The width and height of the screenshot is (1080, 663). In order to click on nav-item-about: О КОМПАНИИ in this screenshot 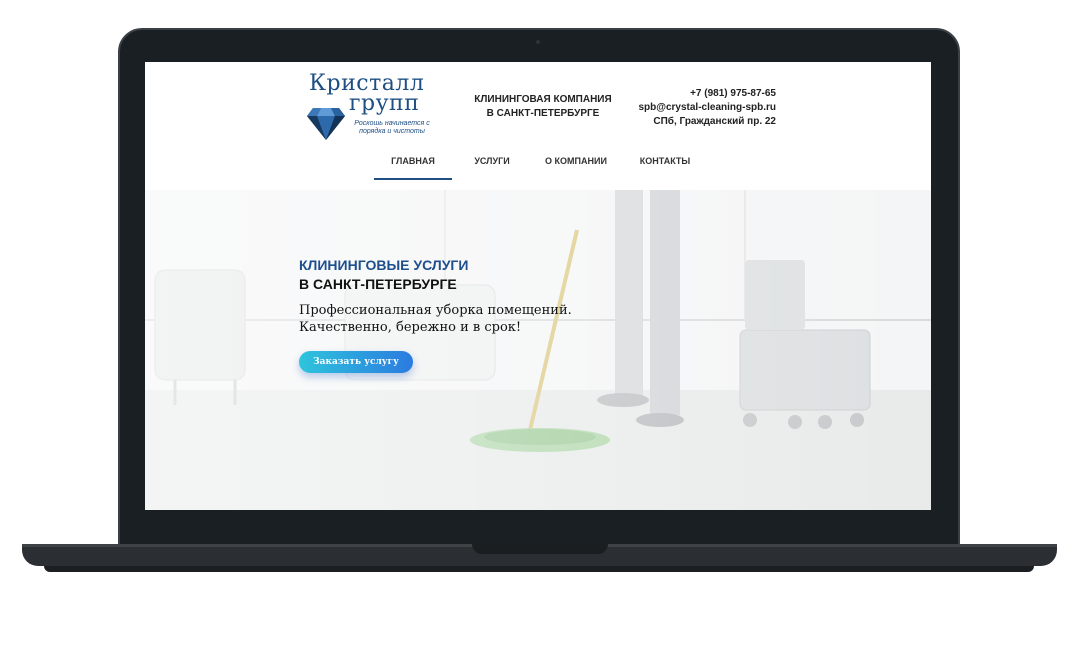, I will do `click(576, 161)`.